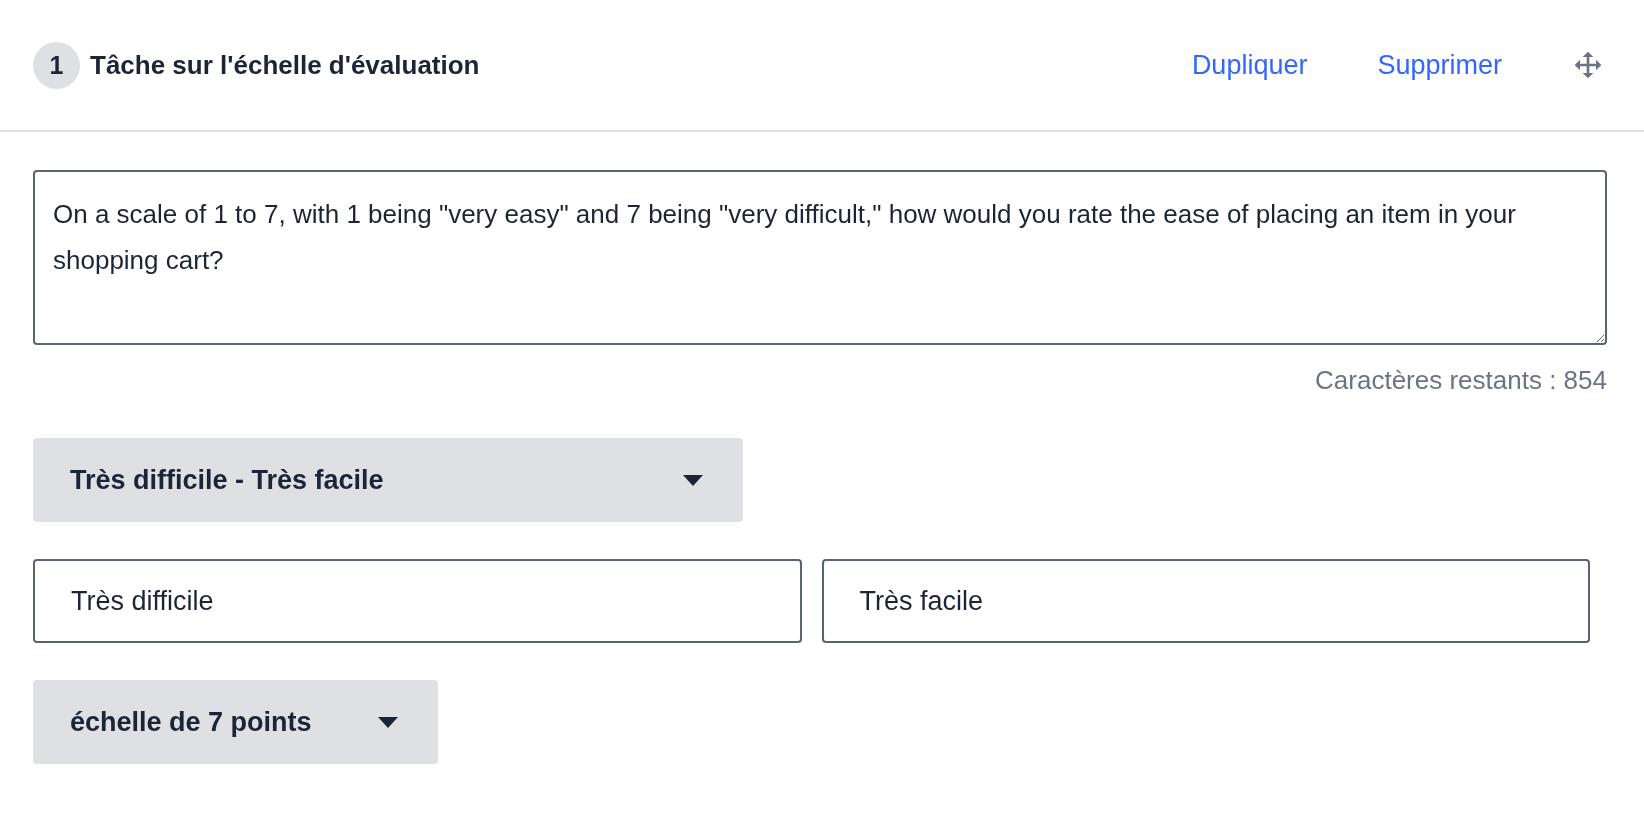 This screenshot has width=1644, height=824. What do you see at coordinates (1439, 65) in the screenshot?
I see `action-link: Supprimer` at bounding box center [1439, 65].